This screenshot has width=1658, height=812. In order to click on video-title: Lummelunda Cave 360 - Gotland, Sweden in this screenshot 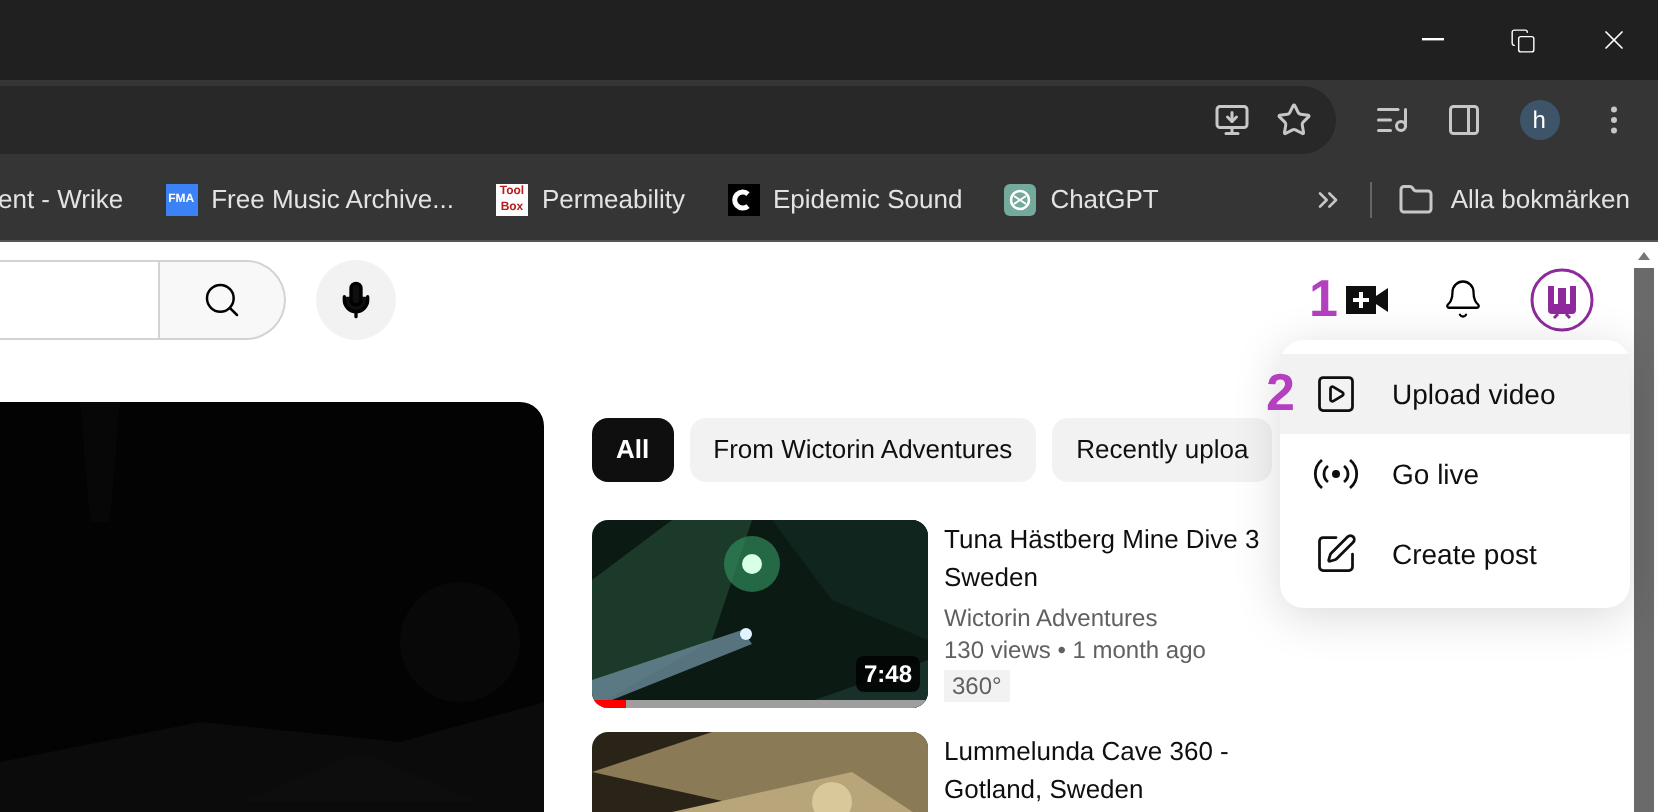, I will do `click(1086, 770)`.